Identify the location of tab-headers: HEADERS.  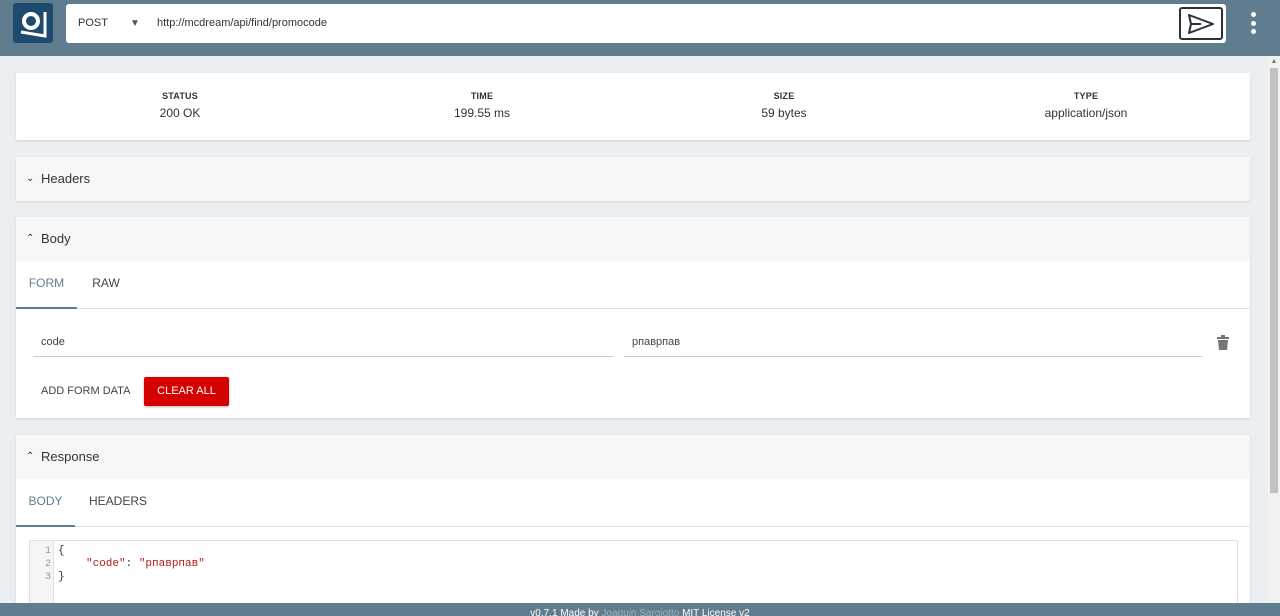
(118, 503).